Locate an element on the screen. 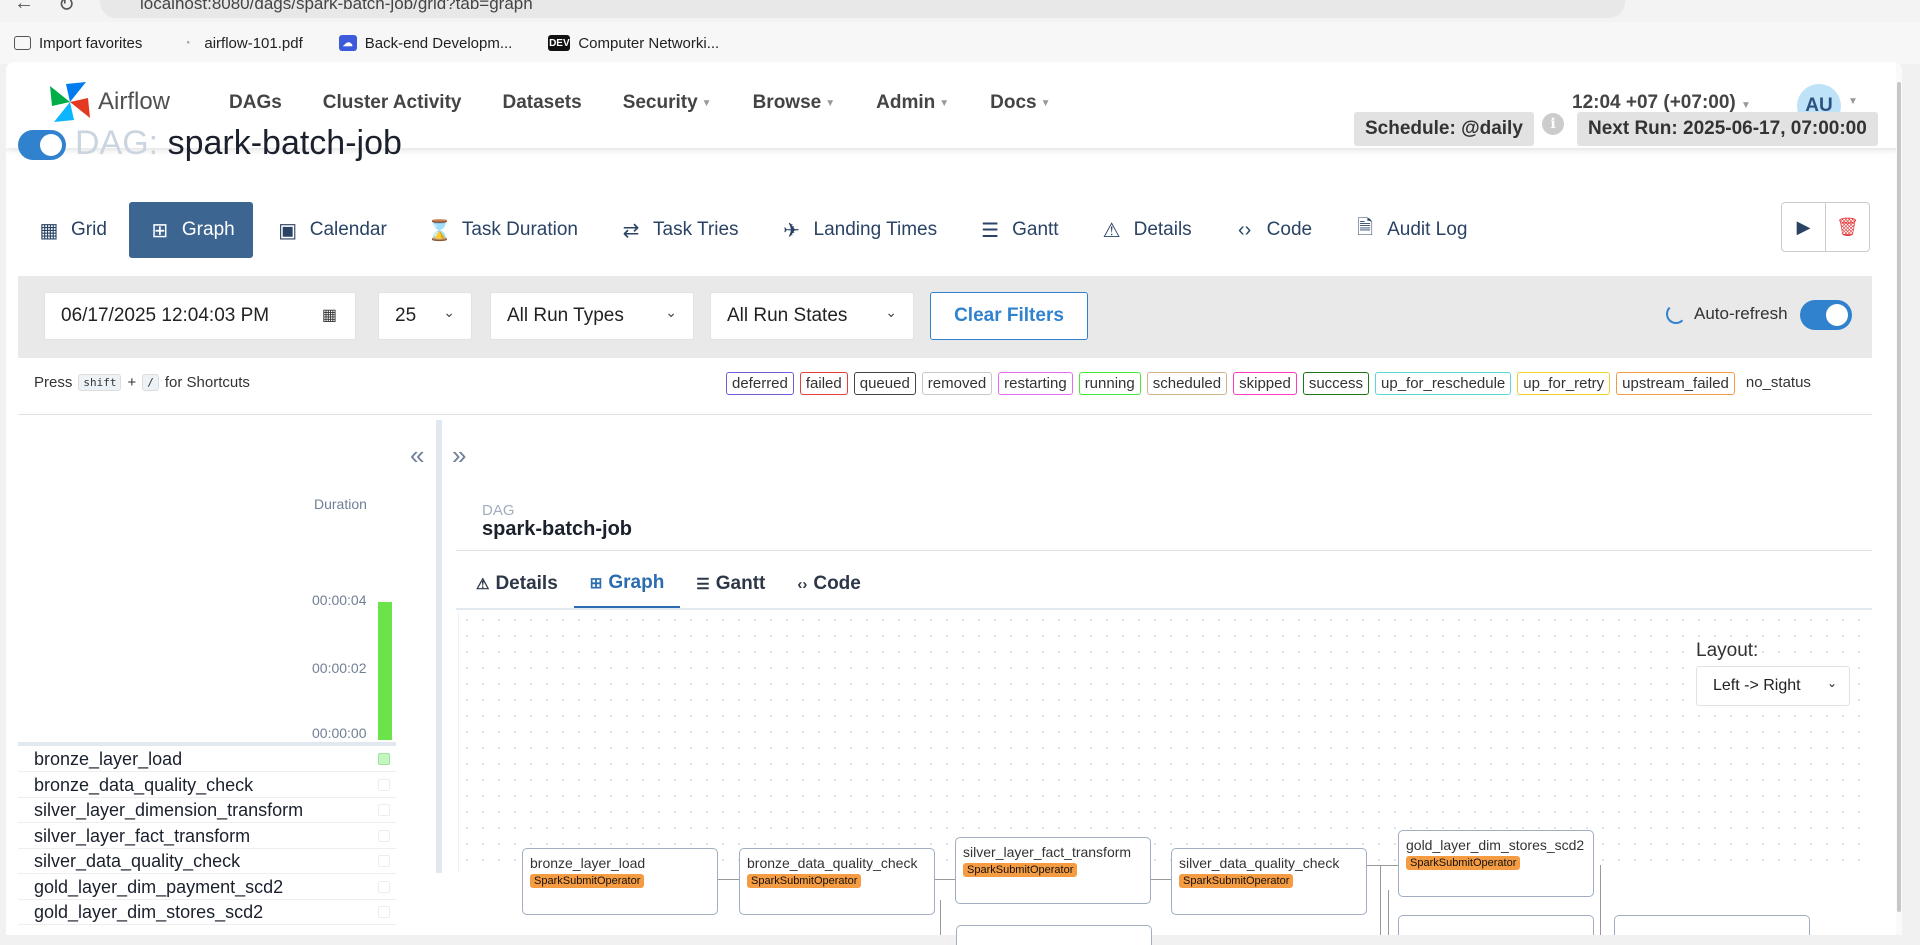 Image resolution: width=1920 pixels, height=945 pixels. panel-tab-code: ‹› Code is located at coordinates (829, 584).